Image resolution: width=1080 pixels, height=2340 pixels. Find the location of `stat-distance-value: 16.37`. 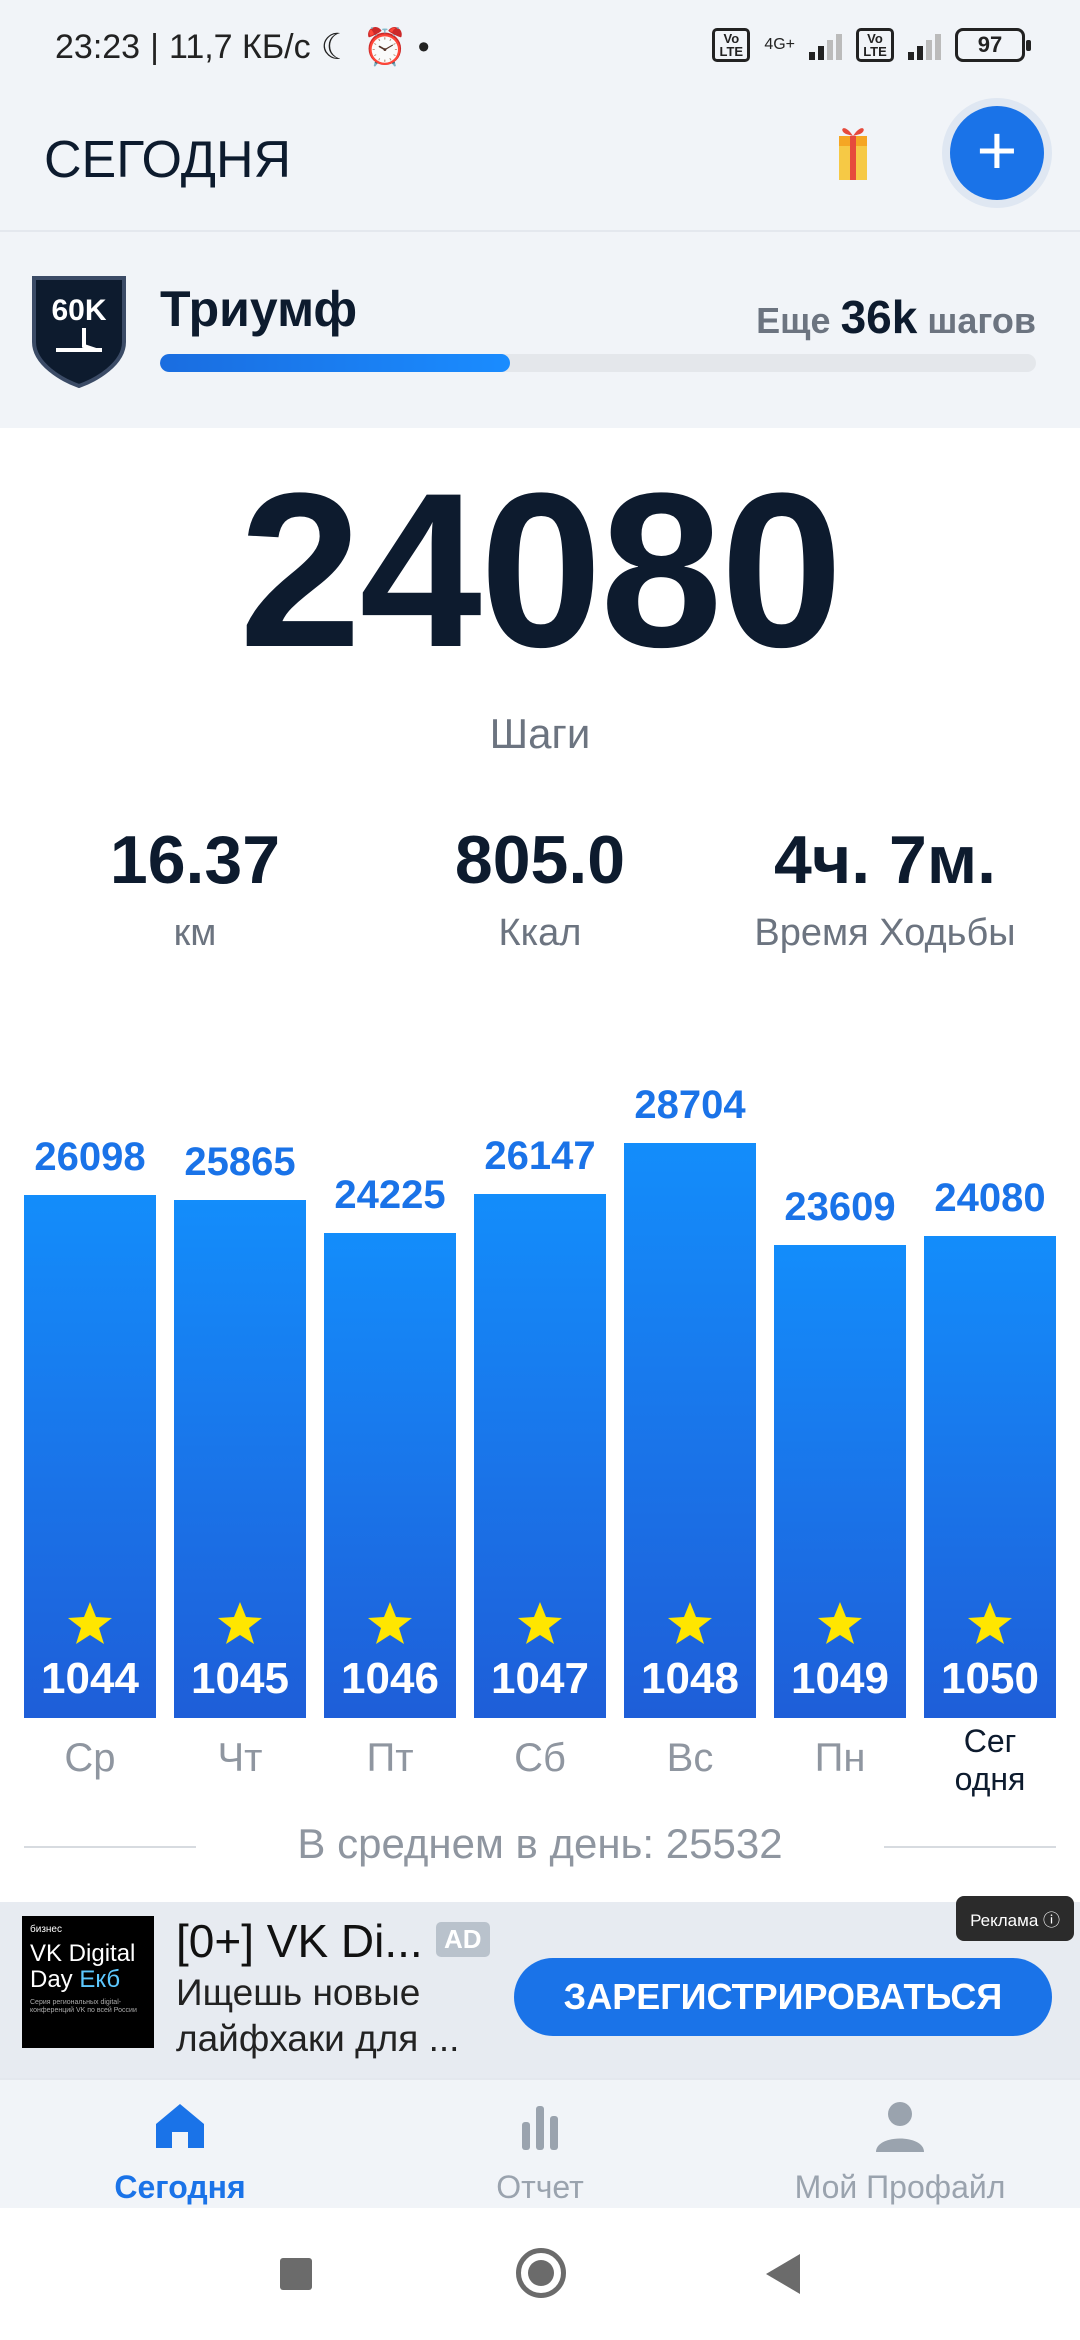

stat-distance-value: 16.37 is located at coordinates (195, 860).